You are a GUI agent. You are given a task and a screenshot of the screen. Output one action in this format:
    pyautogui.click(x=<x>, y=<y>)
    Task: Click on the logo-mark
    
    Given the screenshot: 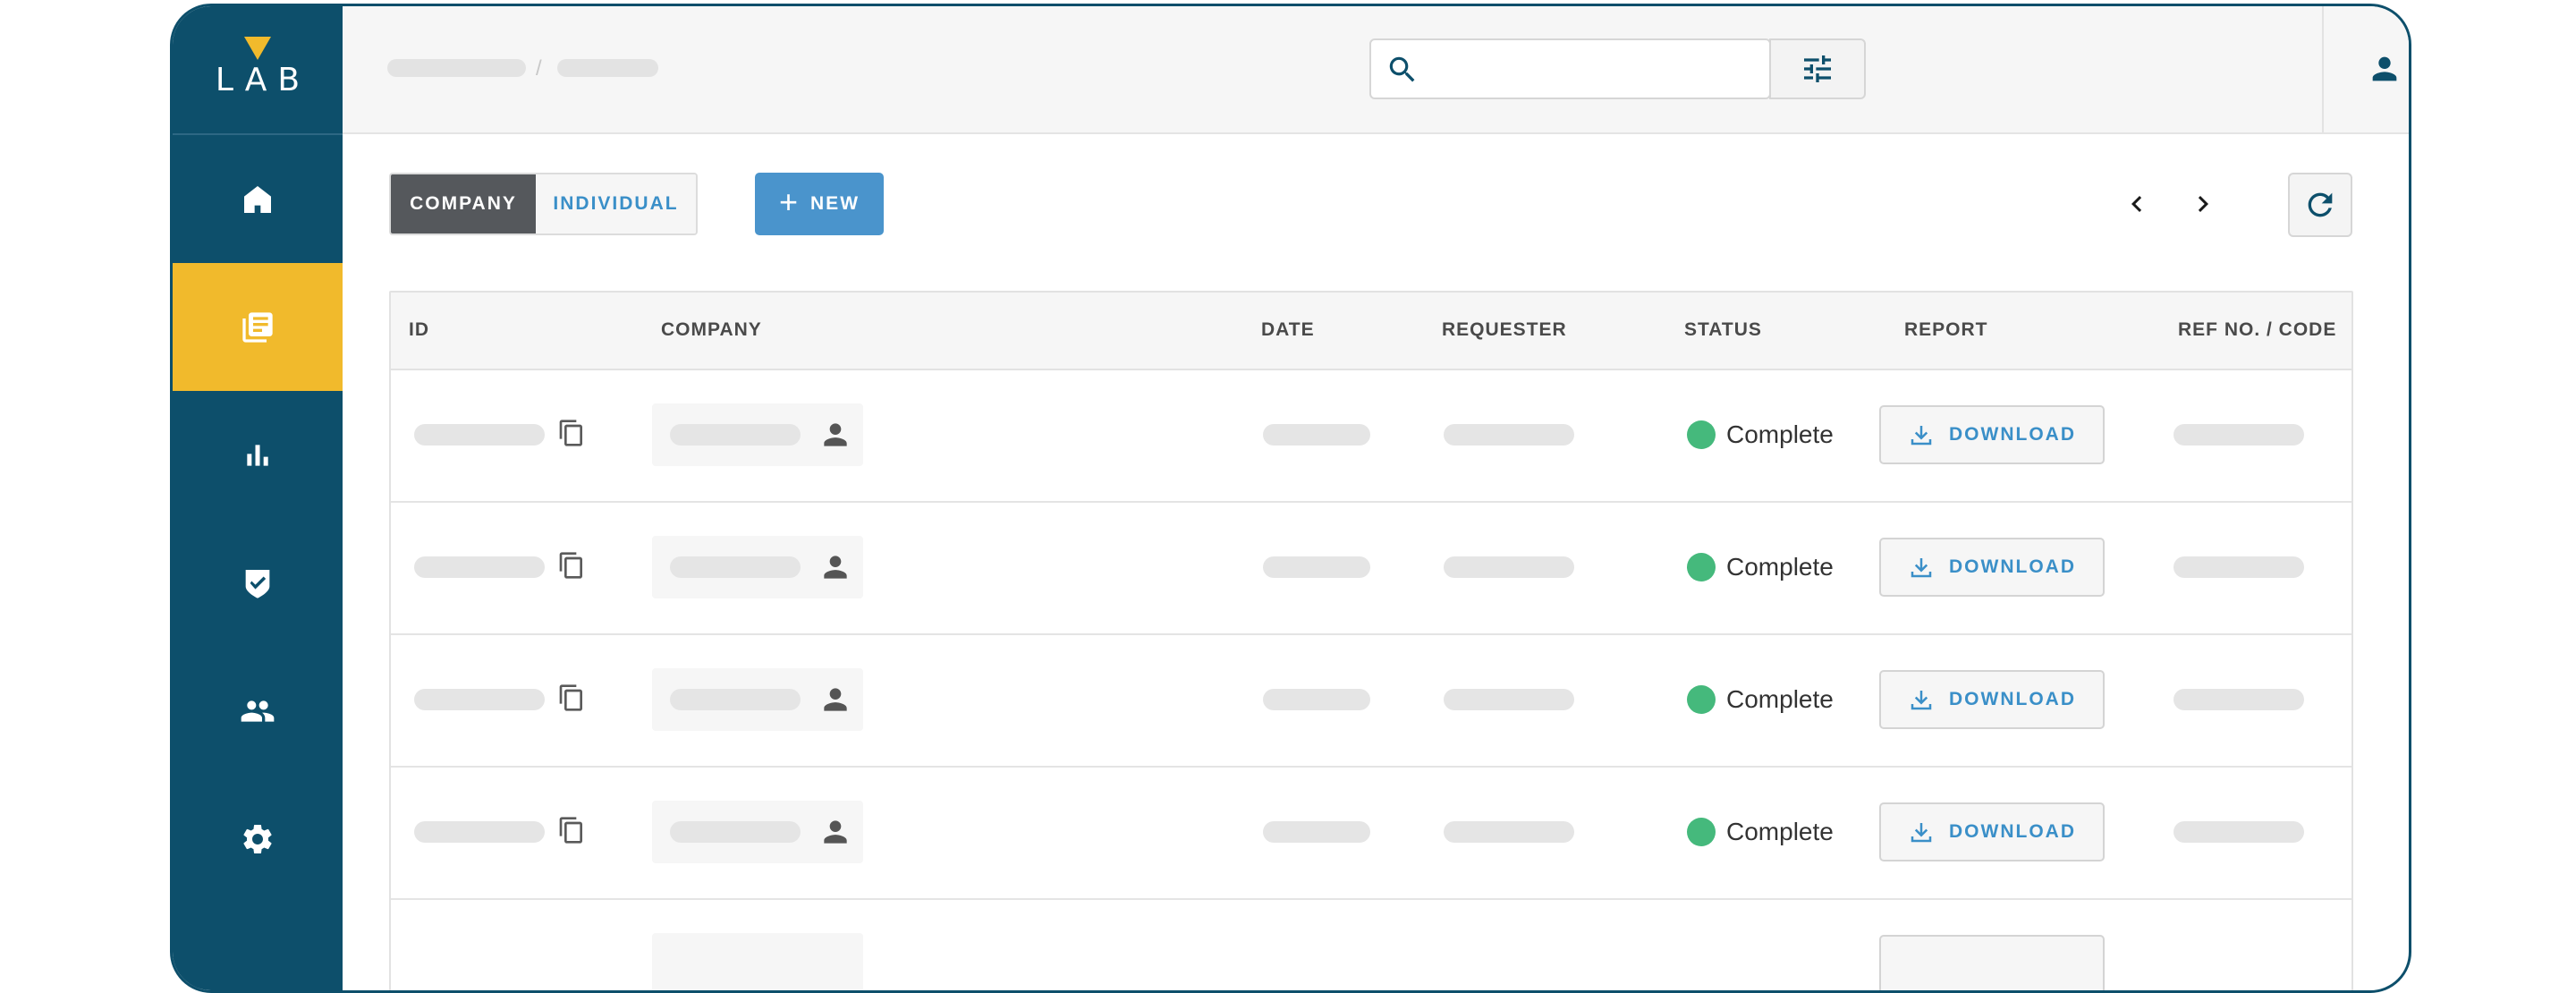 What is the action you would take?
    pyautogui.click(x=257, y=48)
    